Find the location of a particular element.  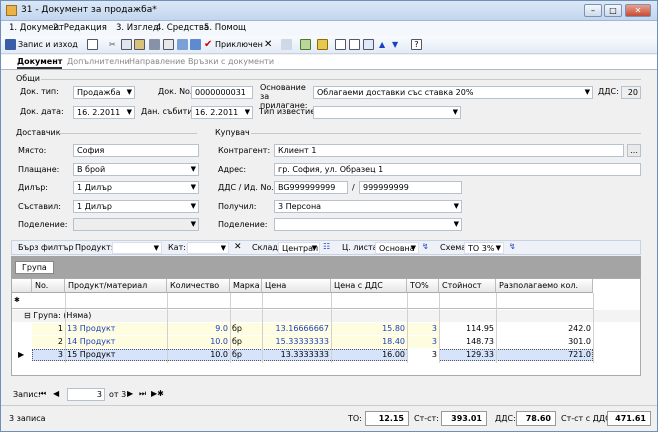

id-no-field: 999999999 is located at coordinates (410, 187).